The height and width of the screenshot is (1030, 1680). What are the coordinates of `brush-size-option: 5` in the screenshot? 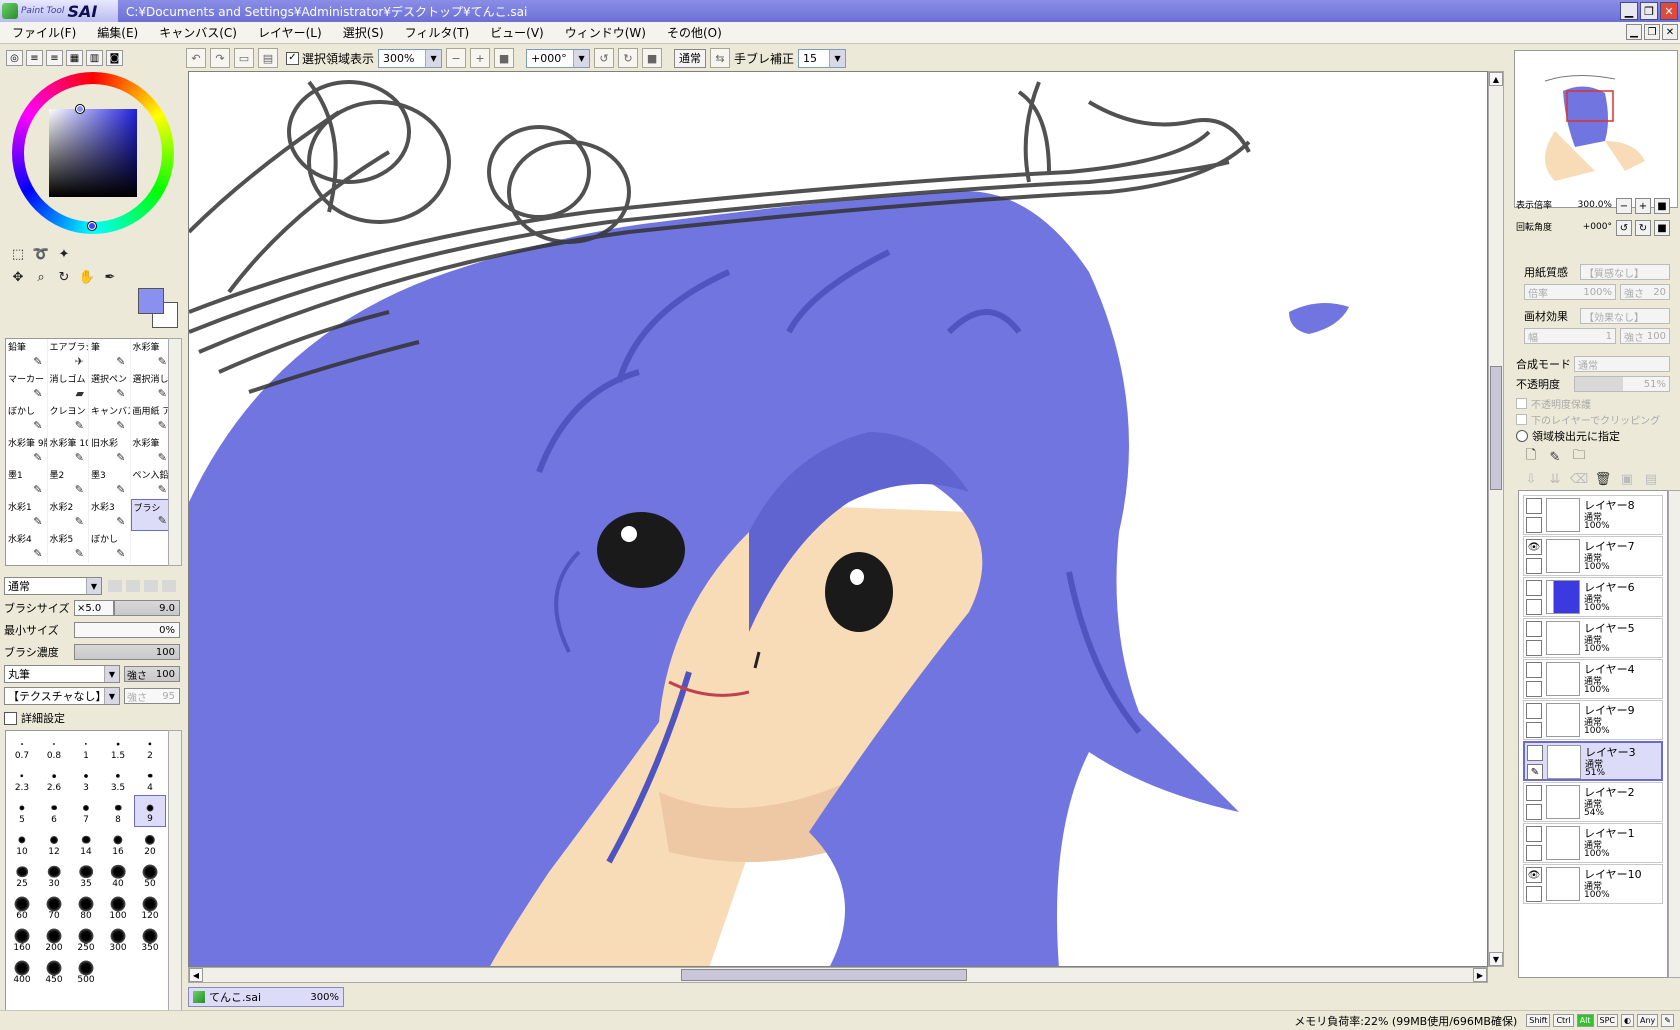 It's located at (22, 811).